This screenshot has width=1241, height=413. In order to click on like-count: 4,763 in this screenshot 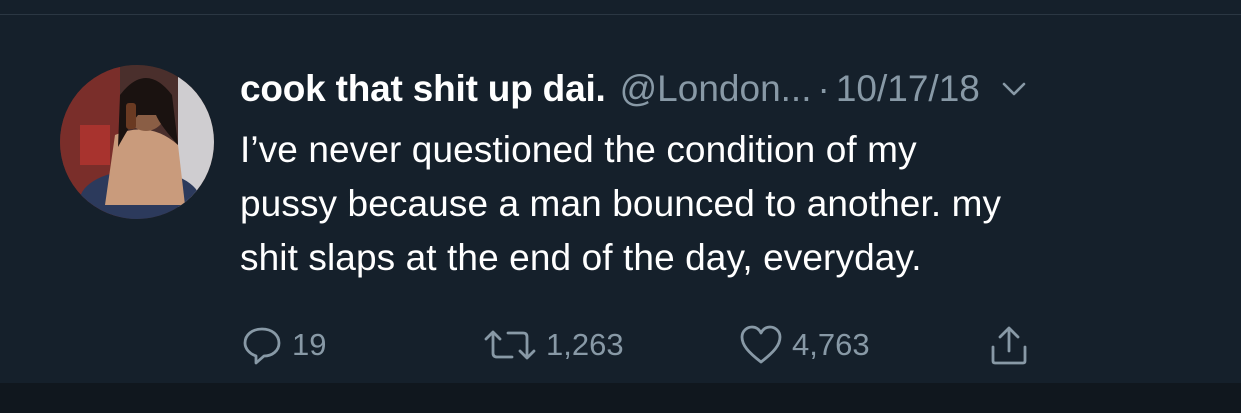, I will do `click(831, 344)`.